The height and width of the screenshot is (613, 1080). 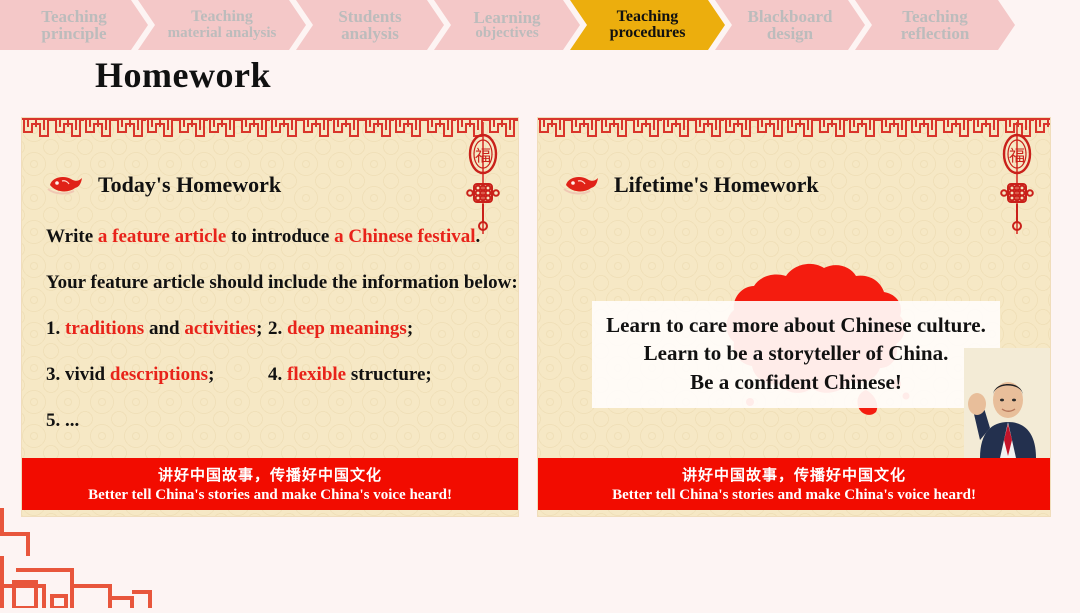 What do you see at coordinates (341, 328) in the screenshot?
I see `homework-item-2: 2. deep meanings;` at bounding box center [341, 328].